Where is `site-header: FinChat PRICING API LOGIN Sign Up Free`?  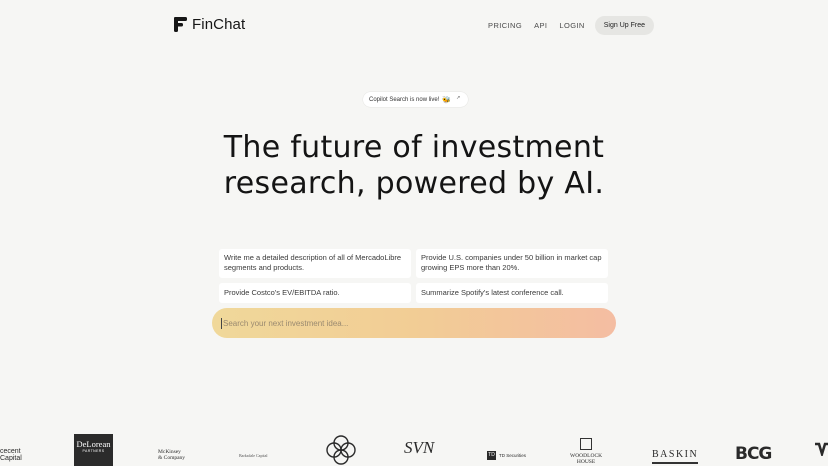
site-header: FinChat PRICING API LOGIN Sign Up Free is located at coordinates (414, 25).